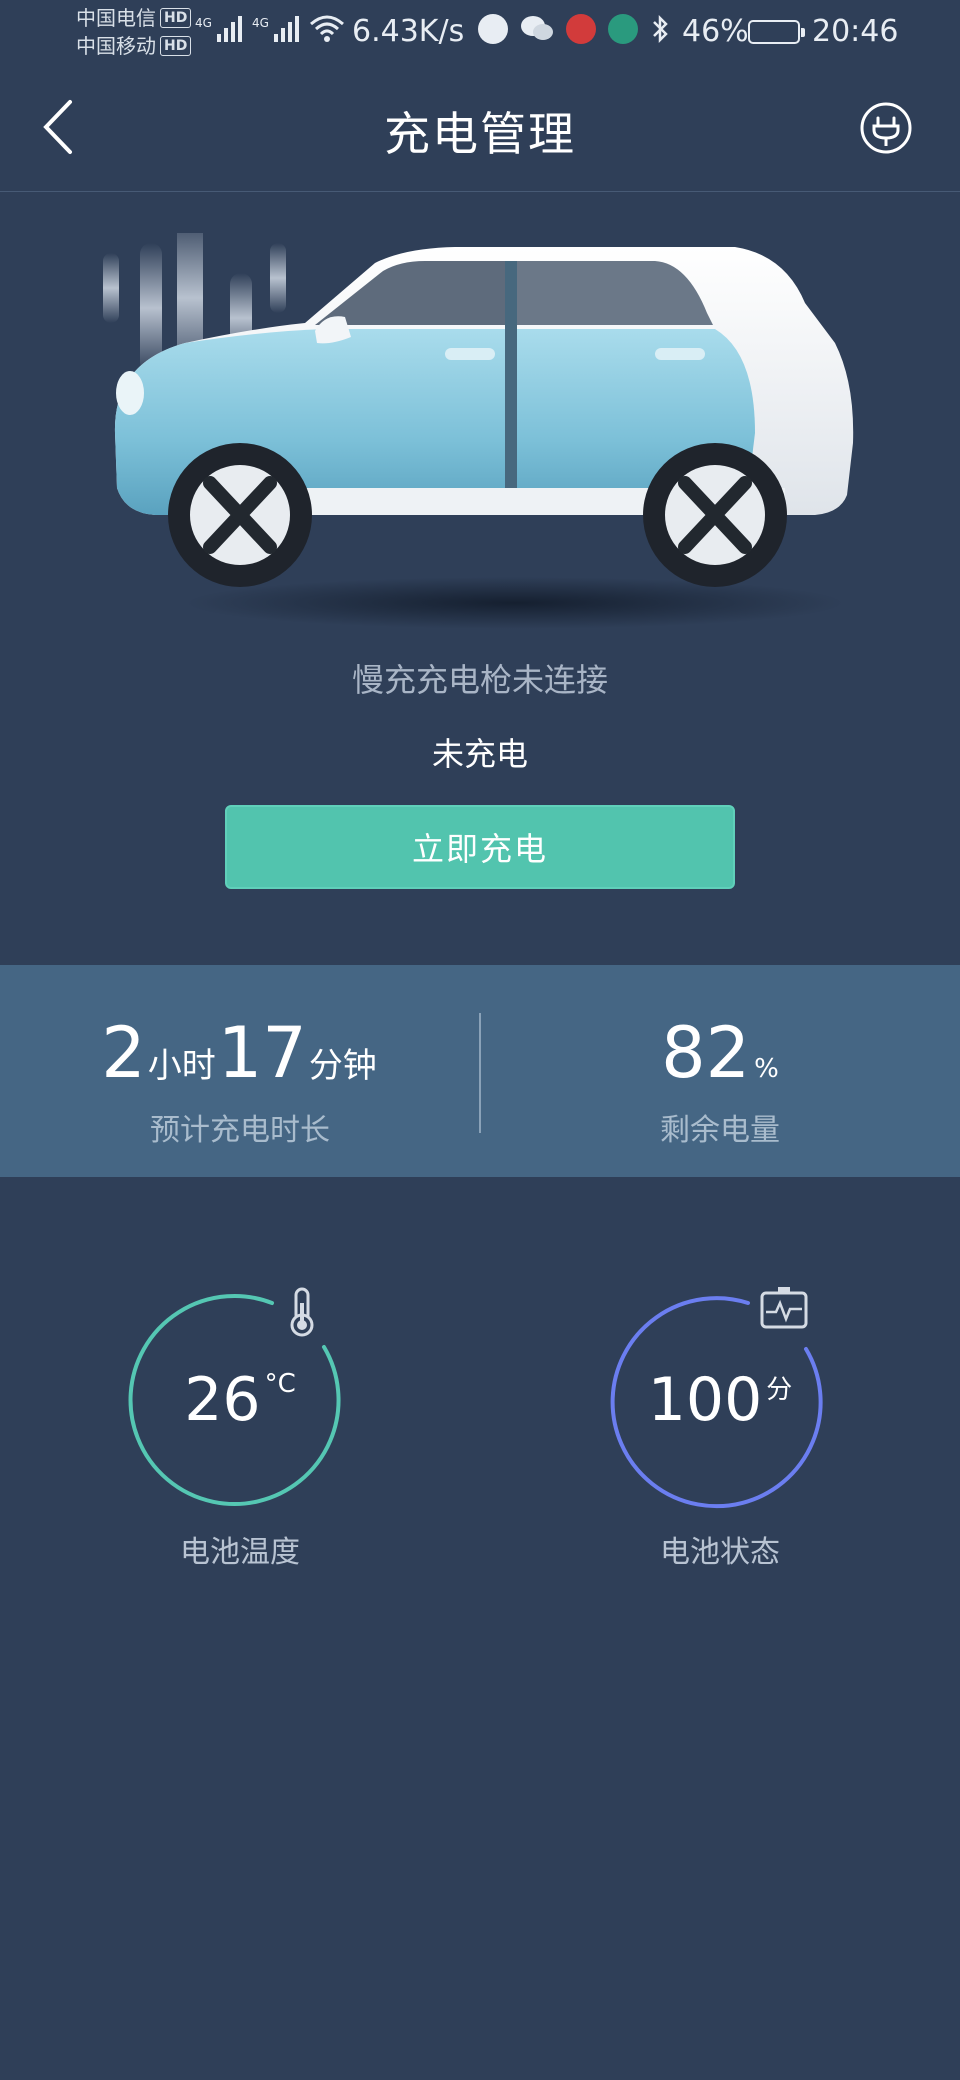  I want to click on health-value-row: 100 分, so click(720, 1400).